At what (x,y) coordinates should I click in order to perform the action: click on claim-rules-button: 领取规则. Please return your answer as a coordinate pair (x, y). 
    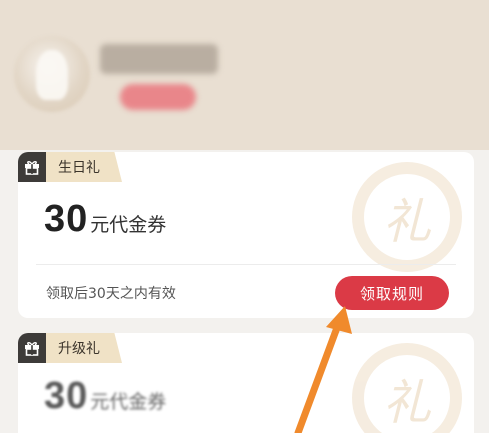
    Looking at the image, I should click on (392, 293).